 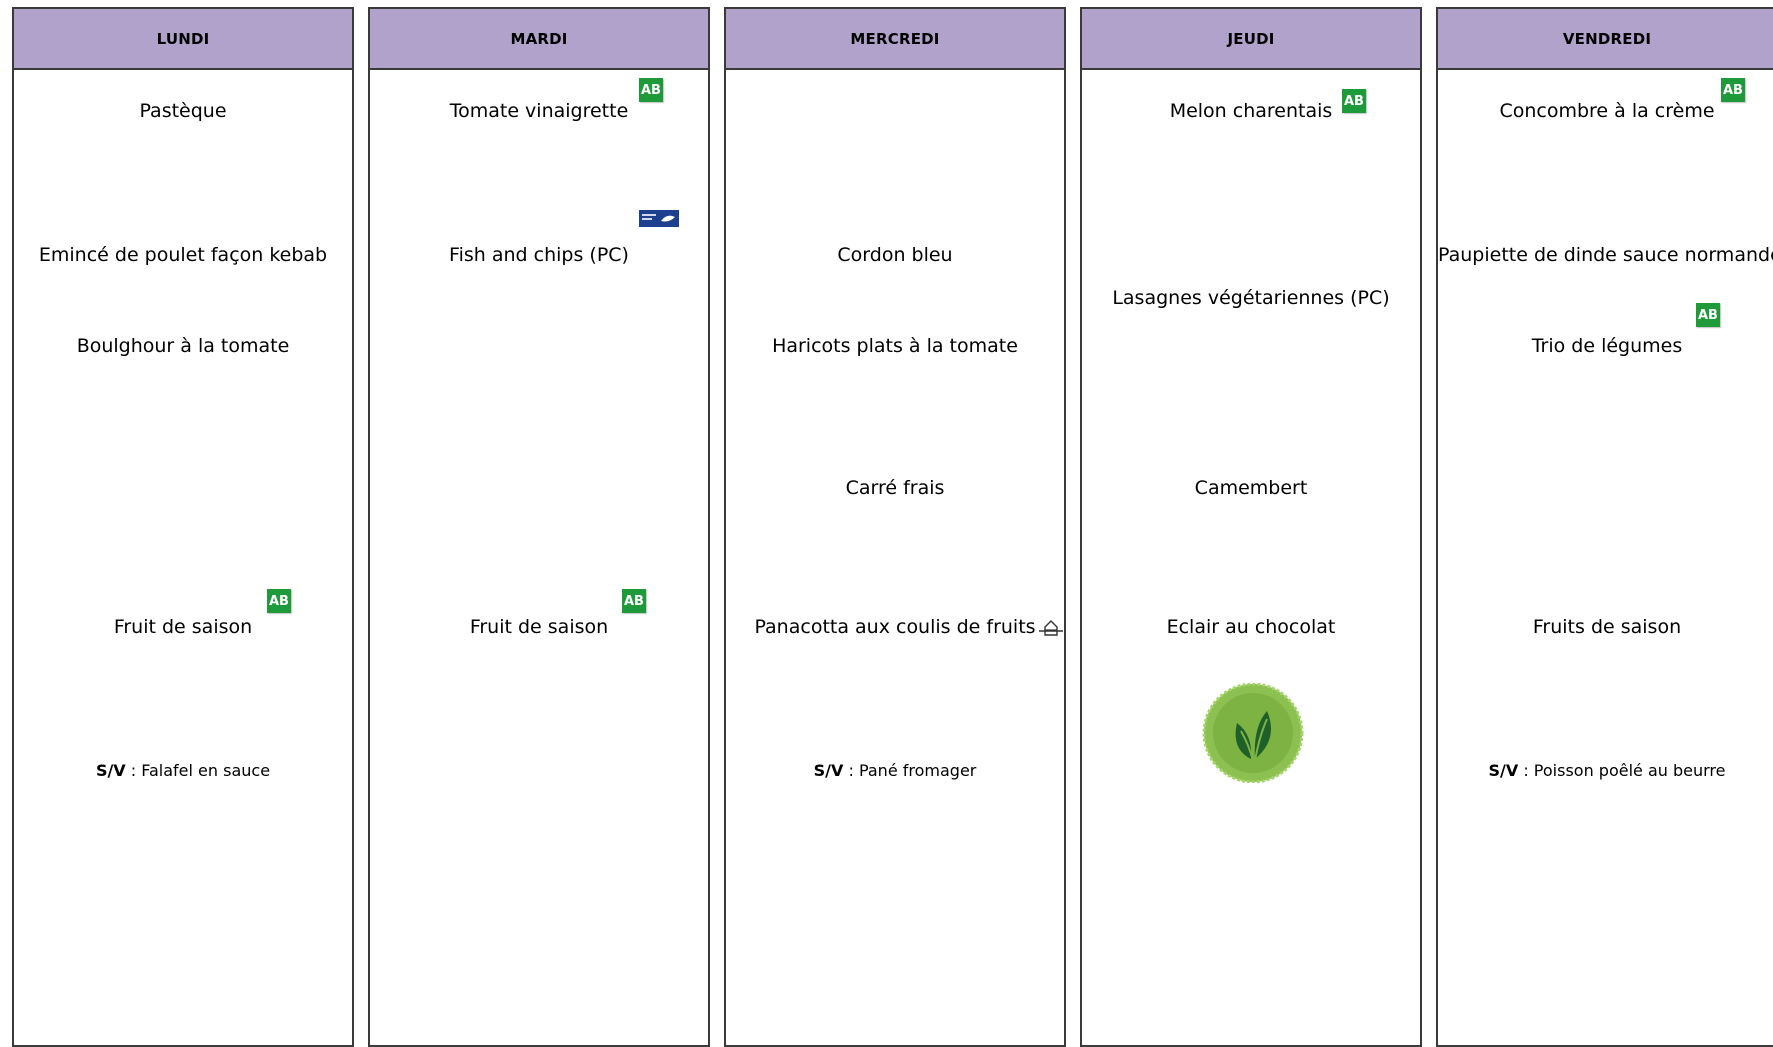 I want to click on starter: Concombre à la crème, so click(x=1607, y=111).